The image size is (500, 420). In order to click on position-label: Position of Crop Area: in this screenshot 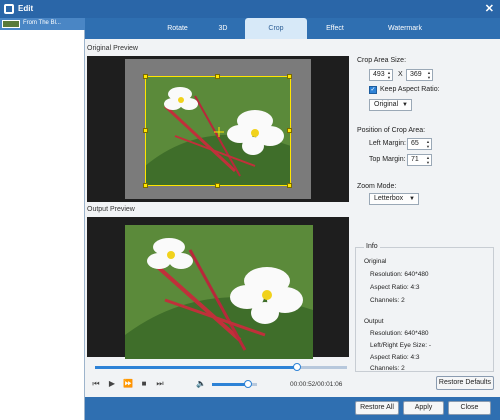, I will do `click(391, 130)`.